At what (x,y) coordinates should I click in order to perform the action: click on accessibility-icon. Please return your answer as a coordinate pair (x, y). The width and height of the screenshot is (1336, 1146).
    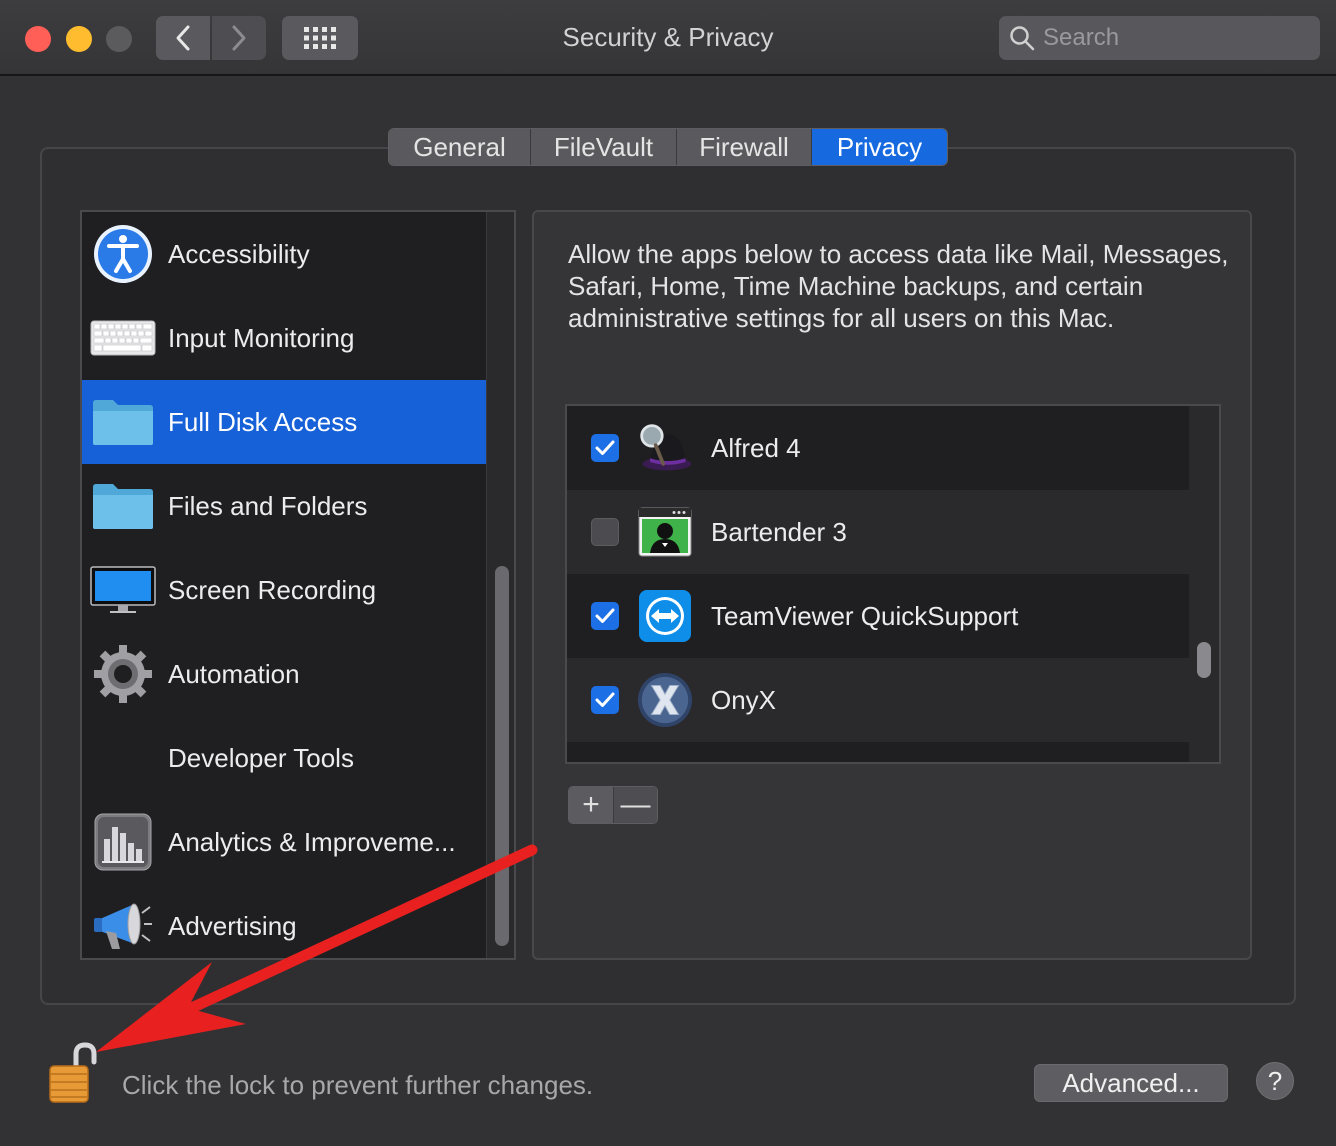
    Looking at the image, I should click on (123, 254).